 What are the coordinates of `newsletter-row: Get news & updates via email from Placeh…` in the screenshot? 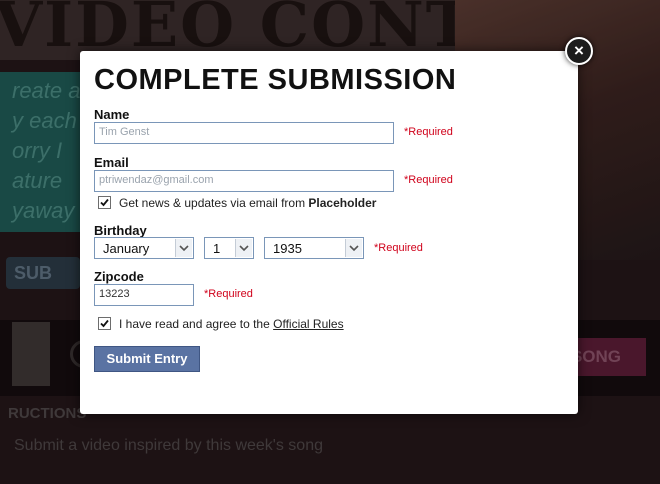 It's located at (237, 203).